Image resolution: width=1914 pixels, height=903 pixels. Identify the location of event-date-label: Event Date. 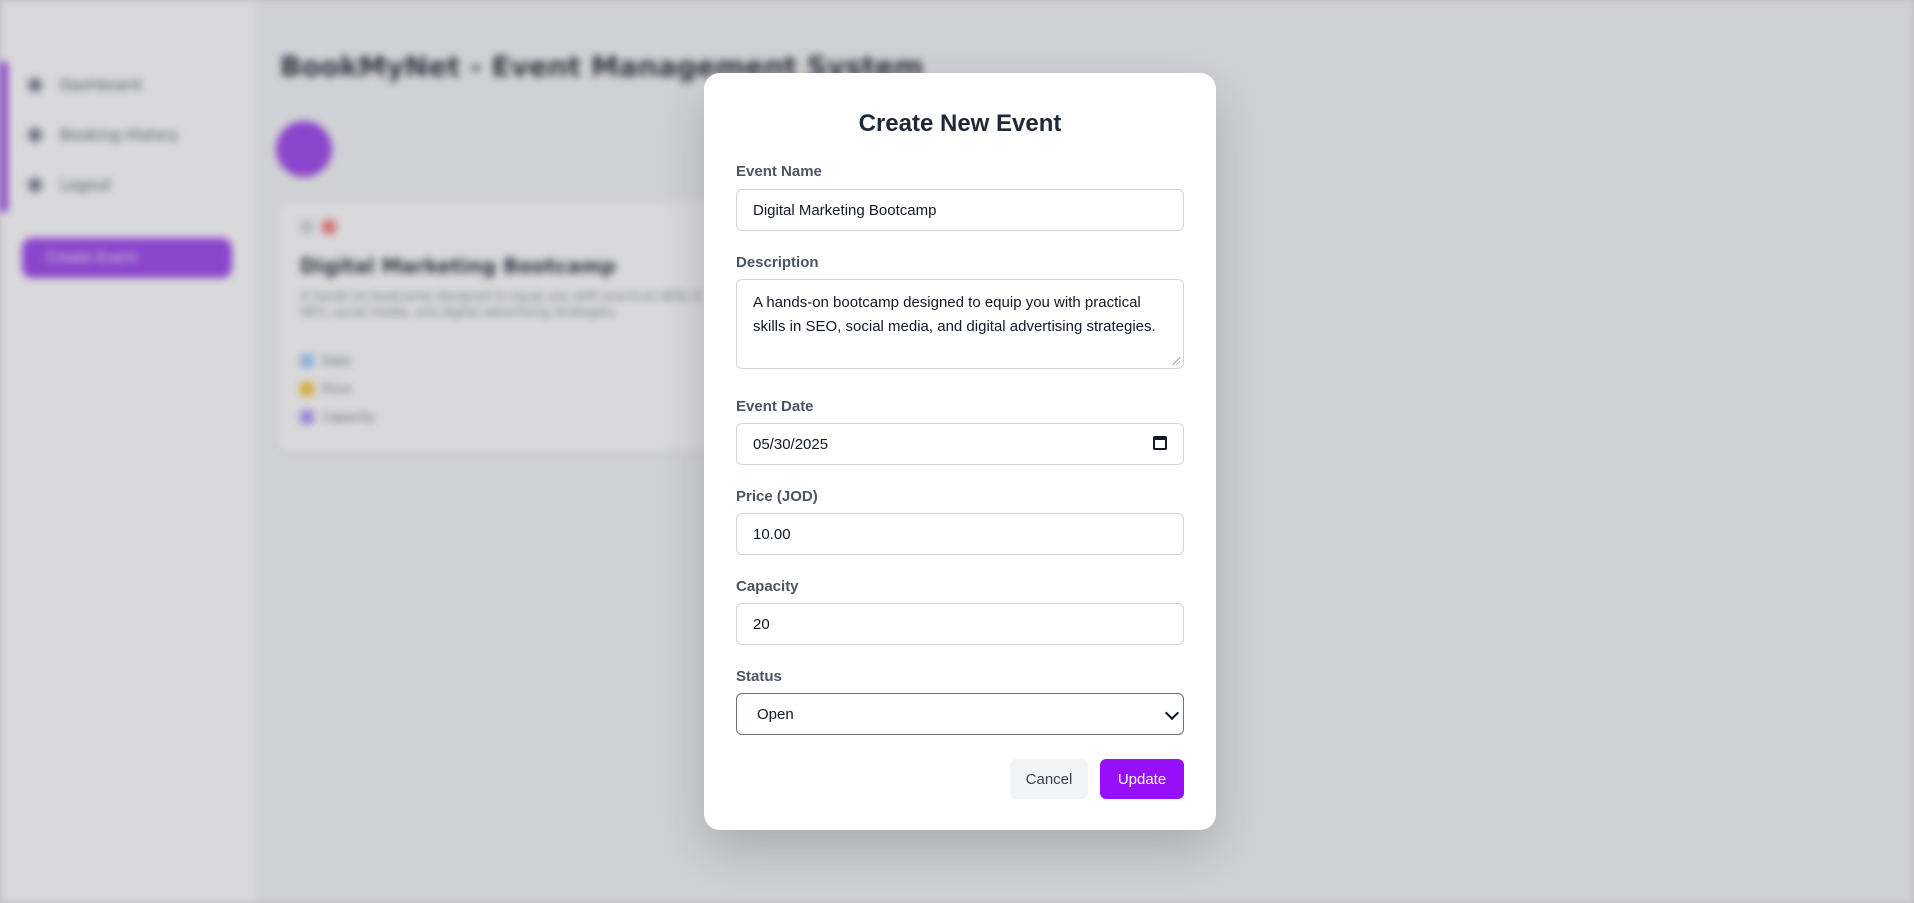
(775, 406).